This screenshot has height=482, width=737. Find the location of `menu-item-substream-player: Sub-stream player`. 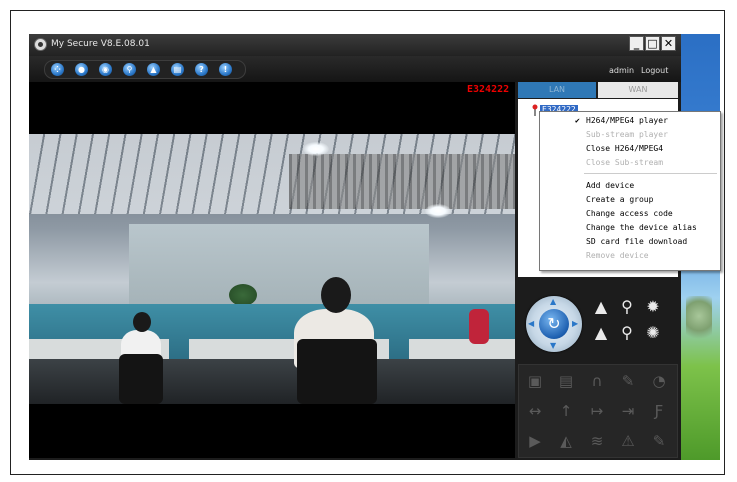

menu-item-substream-player: Sub-stream player is located at coordinates (627, 134).